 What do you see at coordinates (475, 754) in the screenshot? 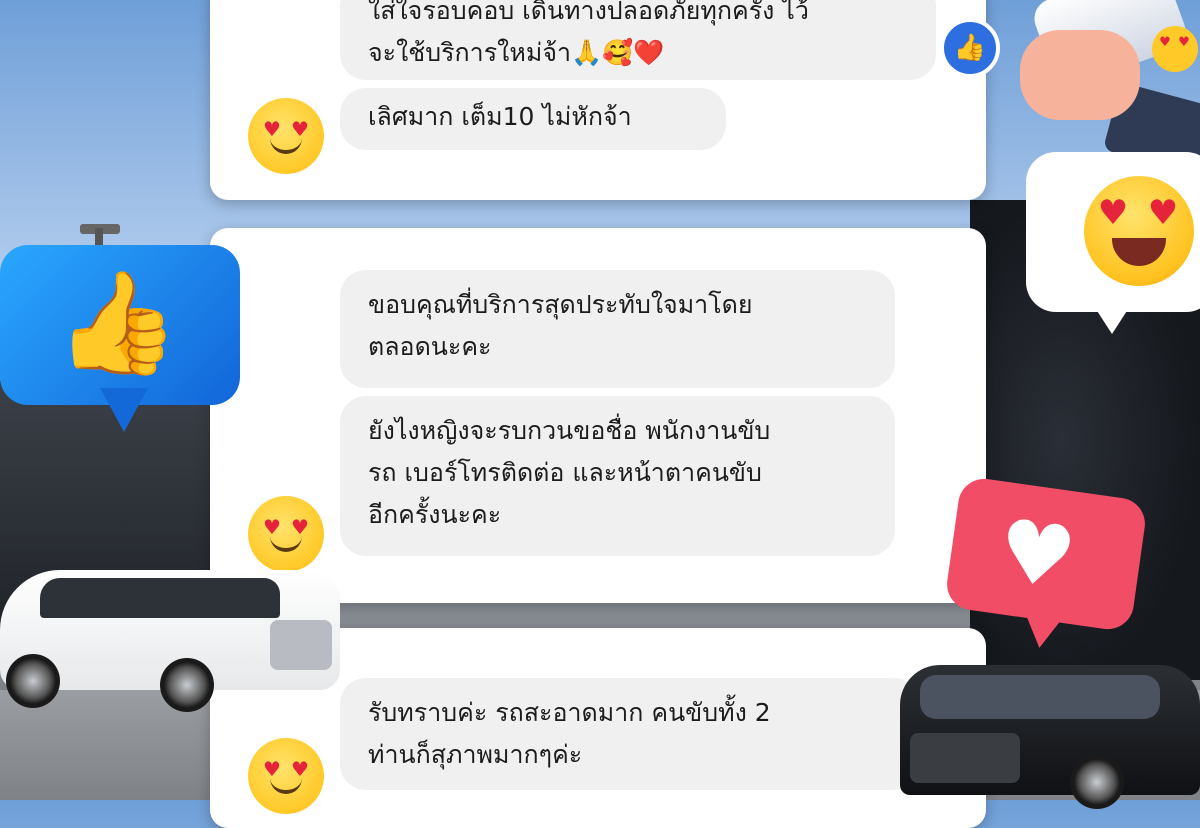
I see `message-line: ท่านก็สุภาพมากๆค่ะ` at bounding box center [475, 754].